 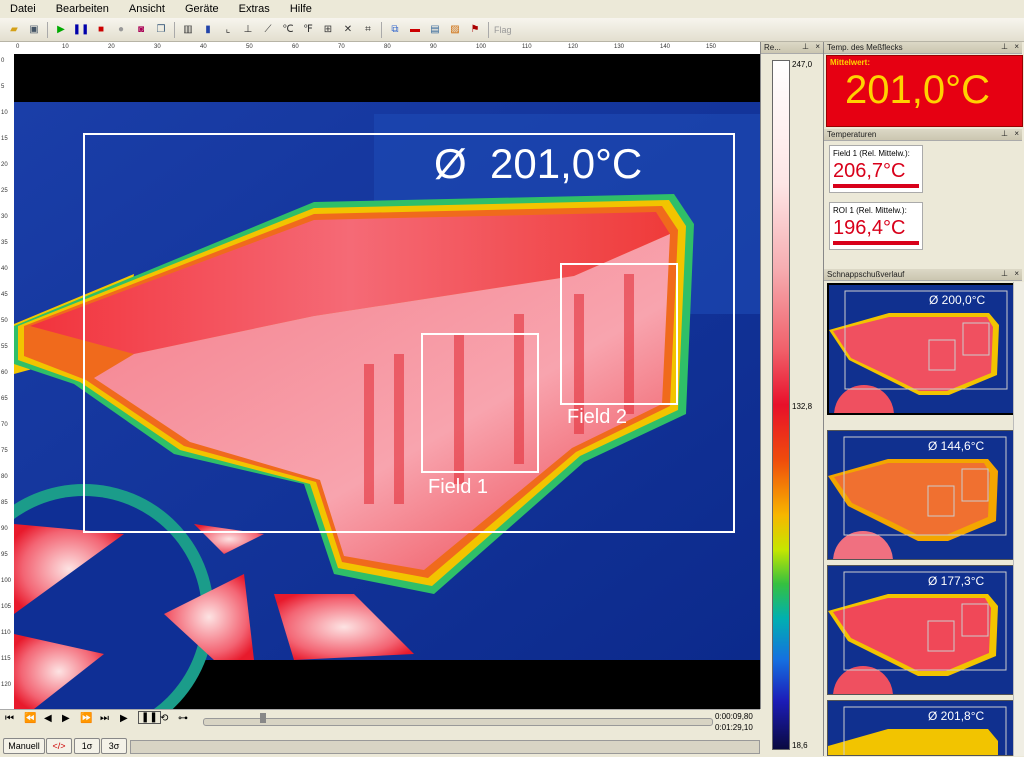 What do you see at coordinates (597, 417) in the screenshot?
I see `field2-label: Field 2` at bounding box center [597, 417].